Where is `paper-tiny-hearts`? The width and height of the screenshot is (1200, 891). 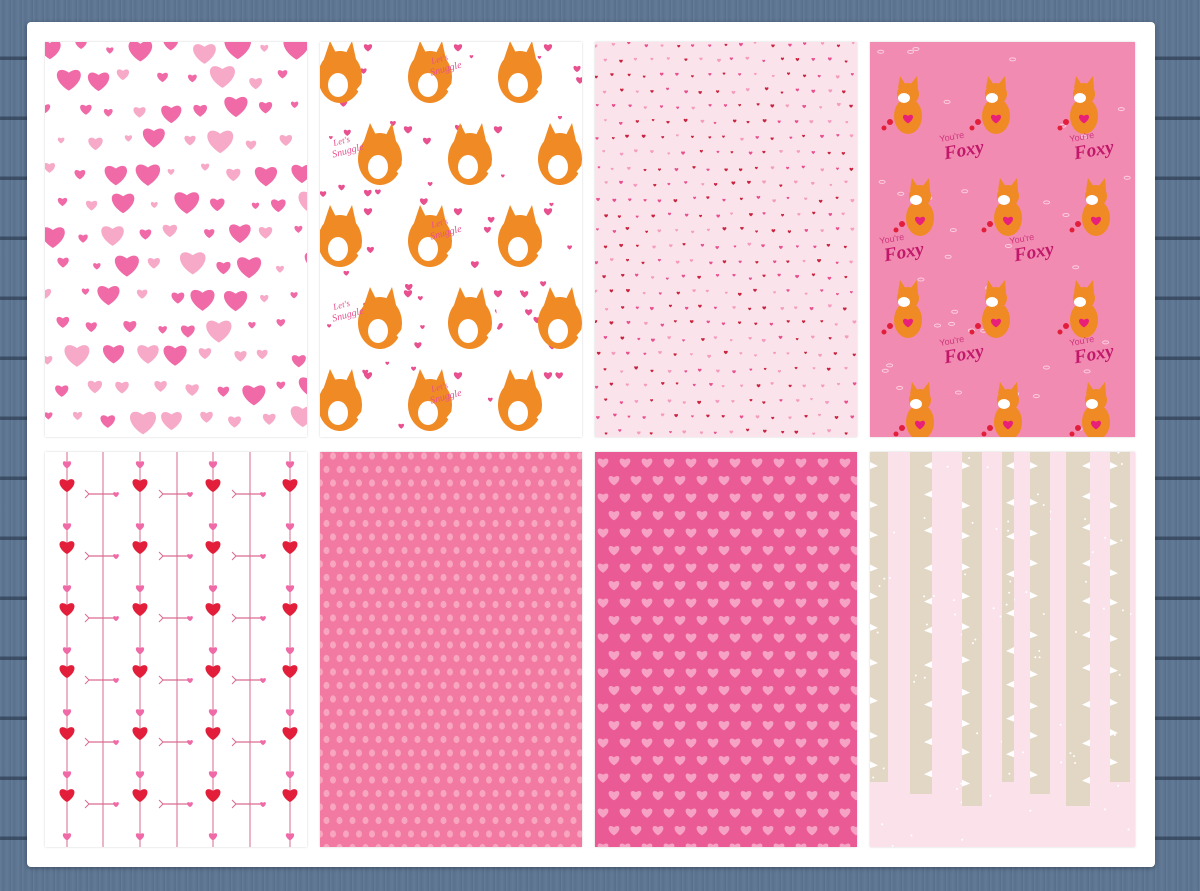 paper-tiny-hearts is located at coordinates (726, 239).